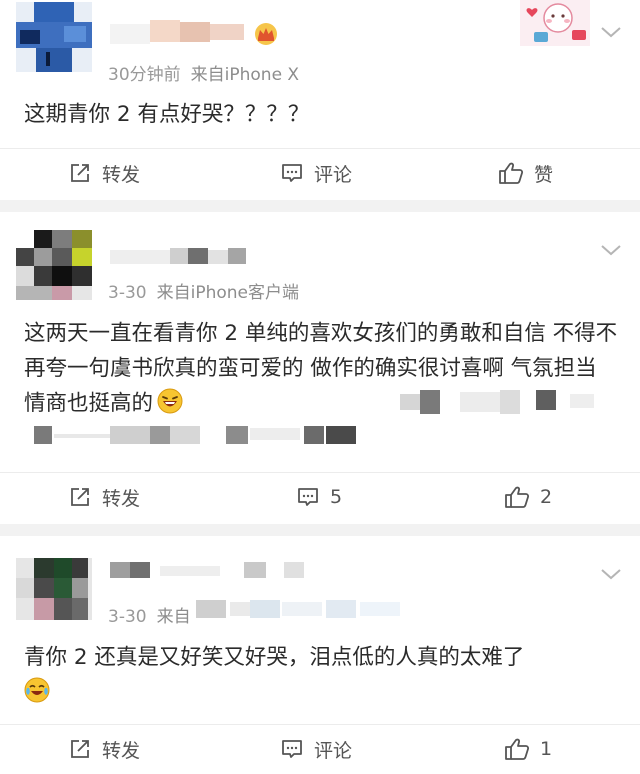 This screenshot has height=774, width=640. I want to click on comment-button: 5, so click(319, 497).